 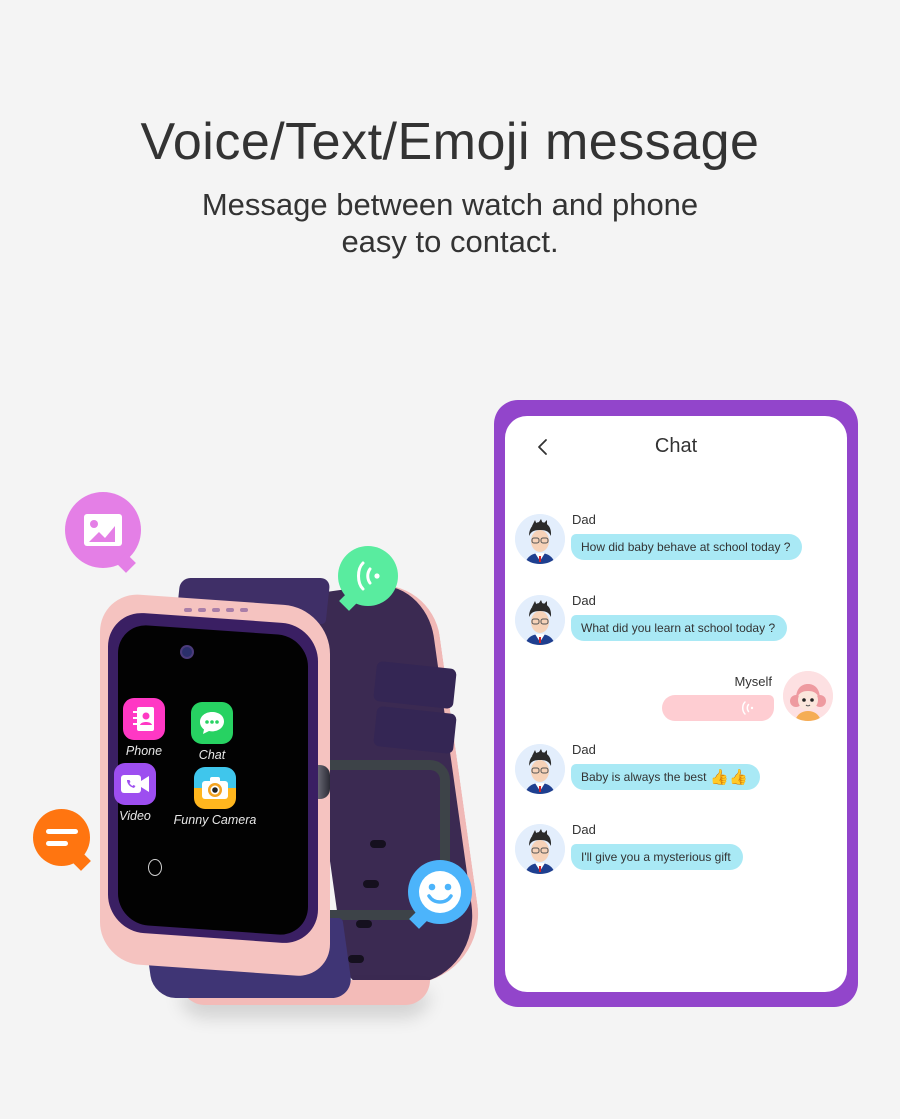 I want to click on app-label: Chat, so click(x=212, y=755).